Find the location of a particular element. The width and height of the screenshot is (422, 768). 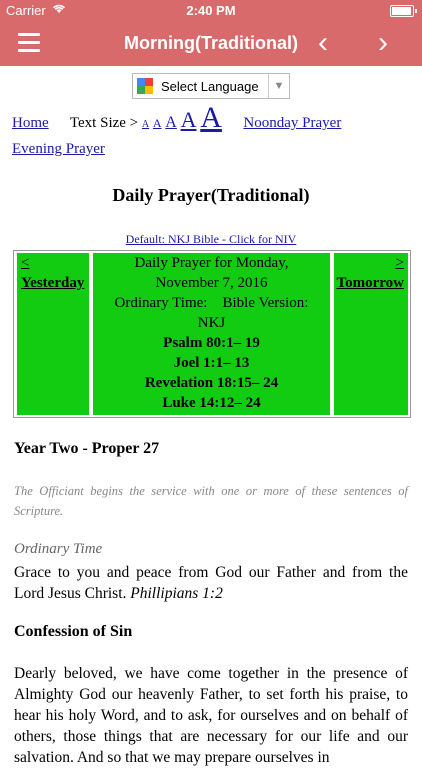

home-link: Home is located at coordinates (30, 123).